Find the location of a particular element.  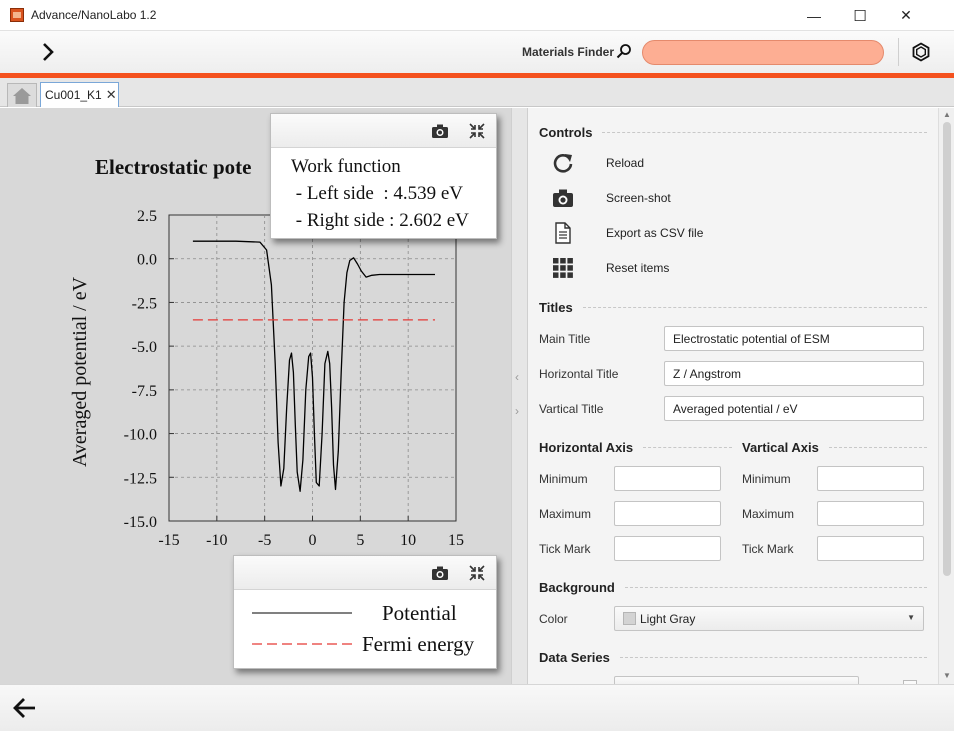

reload-icon is located at coordinates (563, 163).